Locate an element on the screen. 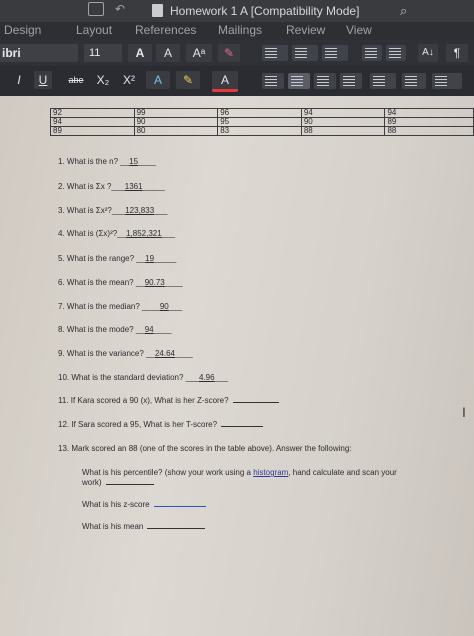  question-answer: 4.96 is located at coordinates (207, 377).